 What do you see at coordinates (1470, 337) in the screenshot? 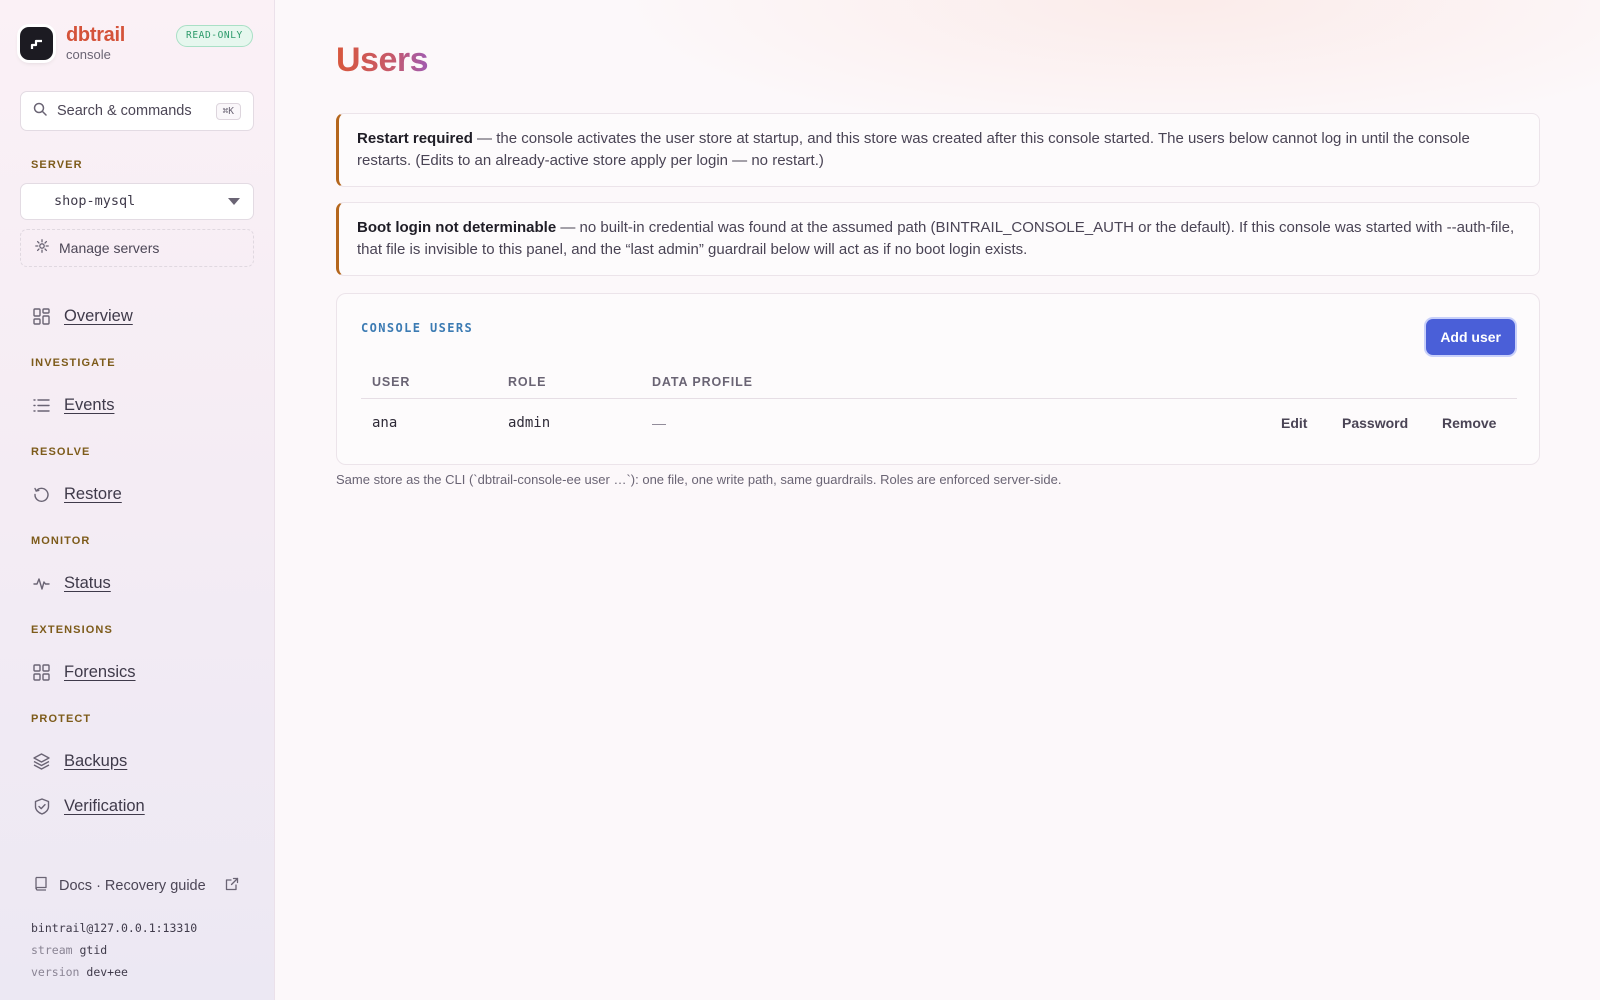
I see `add-user-button: Add user` at bounding box center [1470, 337].